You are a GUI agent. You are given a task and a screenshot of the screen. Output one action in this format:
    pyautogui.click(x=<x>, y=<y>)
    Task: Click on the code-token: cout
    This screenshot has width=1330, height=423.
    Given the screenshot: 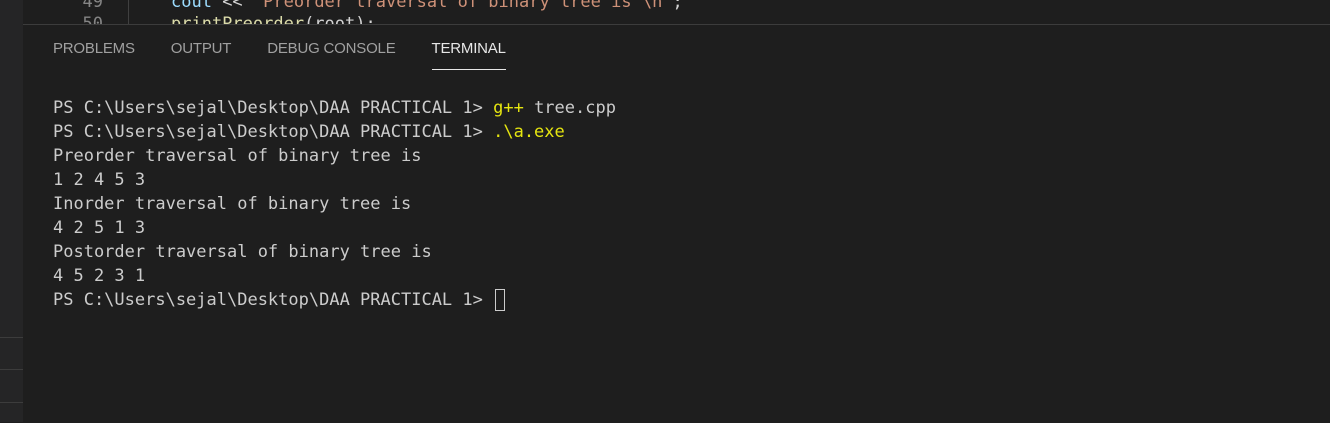 What is the action you would take?
    pyautogui.click(x=191, y=6)
    